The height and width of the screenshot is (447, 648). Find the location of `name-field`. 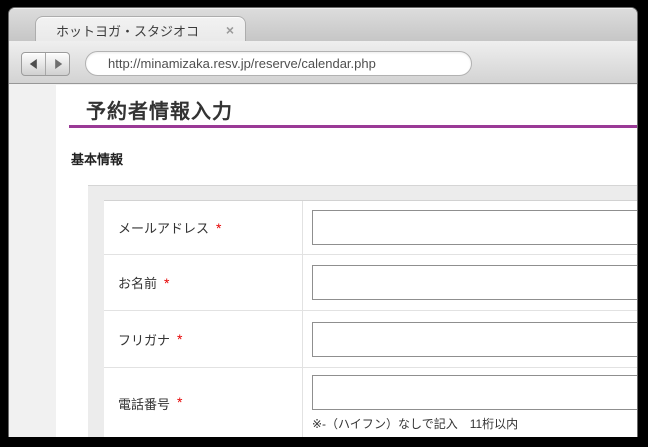

name-field is located at coordinates (474, 282).